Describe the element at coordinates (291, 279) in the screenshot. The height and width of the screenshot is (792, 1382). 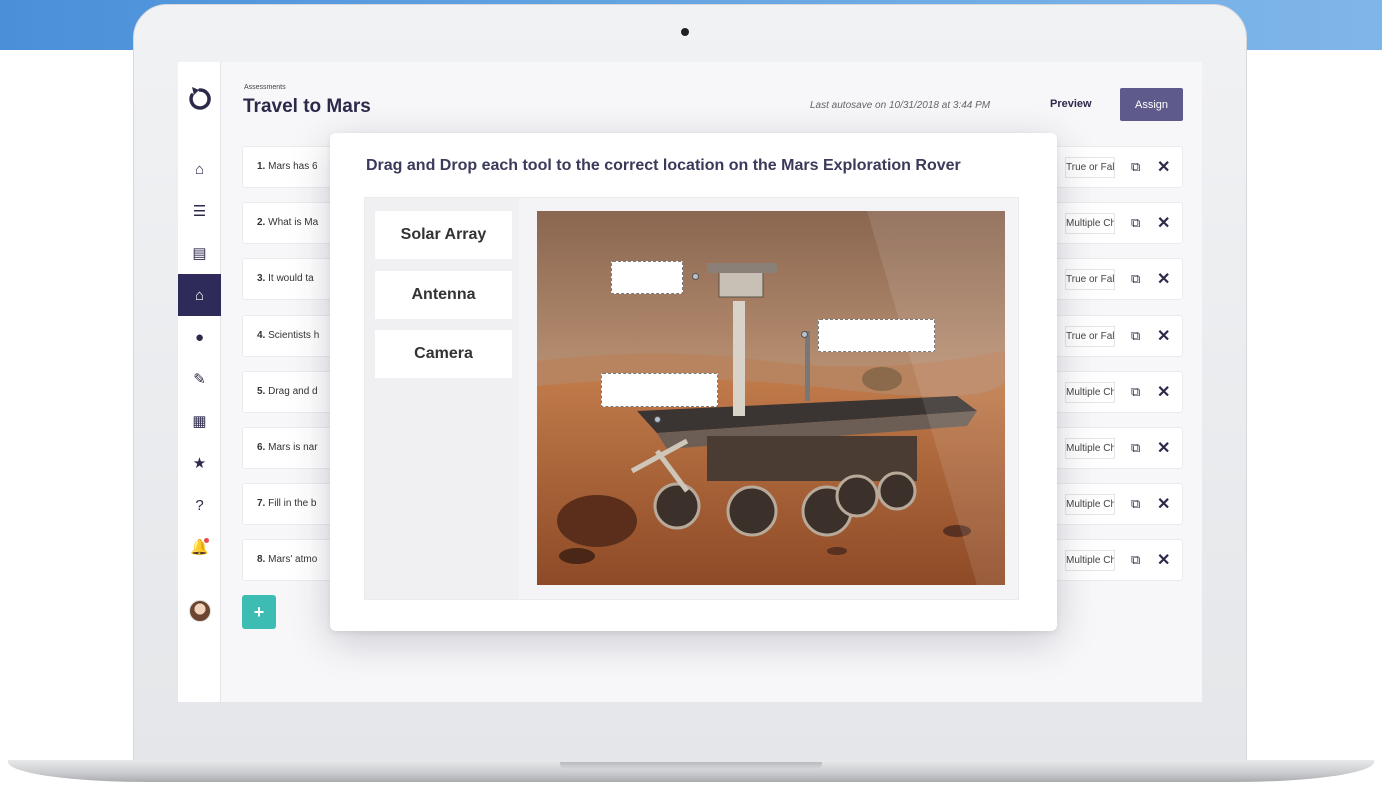
I see `question-prompt: It would ta` at that location.